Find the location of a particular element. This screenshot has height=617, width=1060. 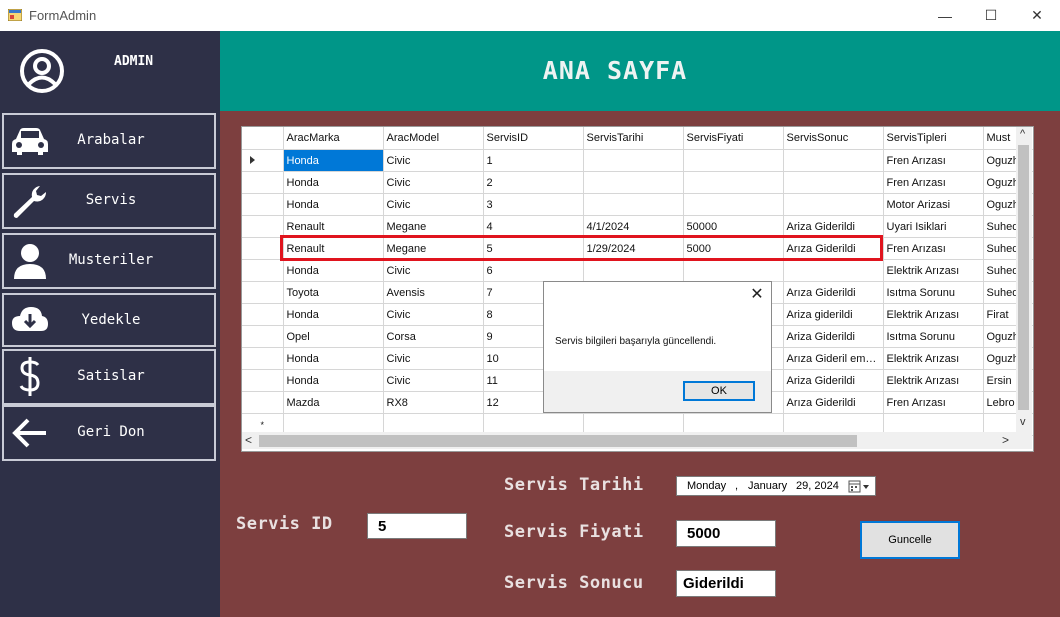

sidebar-item-arabalar: Arabalar is located at coordinates (109, 141).